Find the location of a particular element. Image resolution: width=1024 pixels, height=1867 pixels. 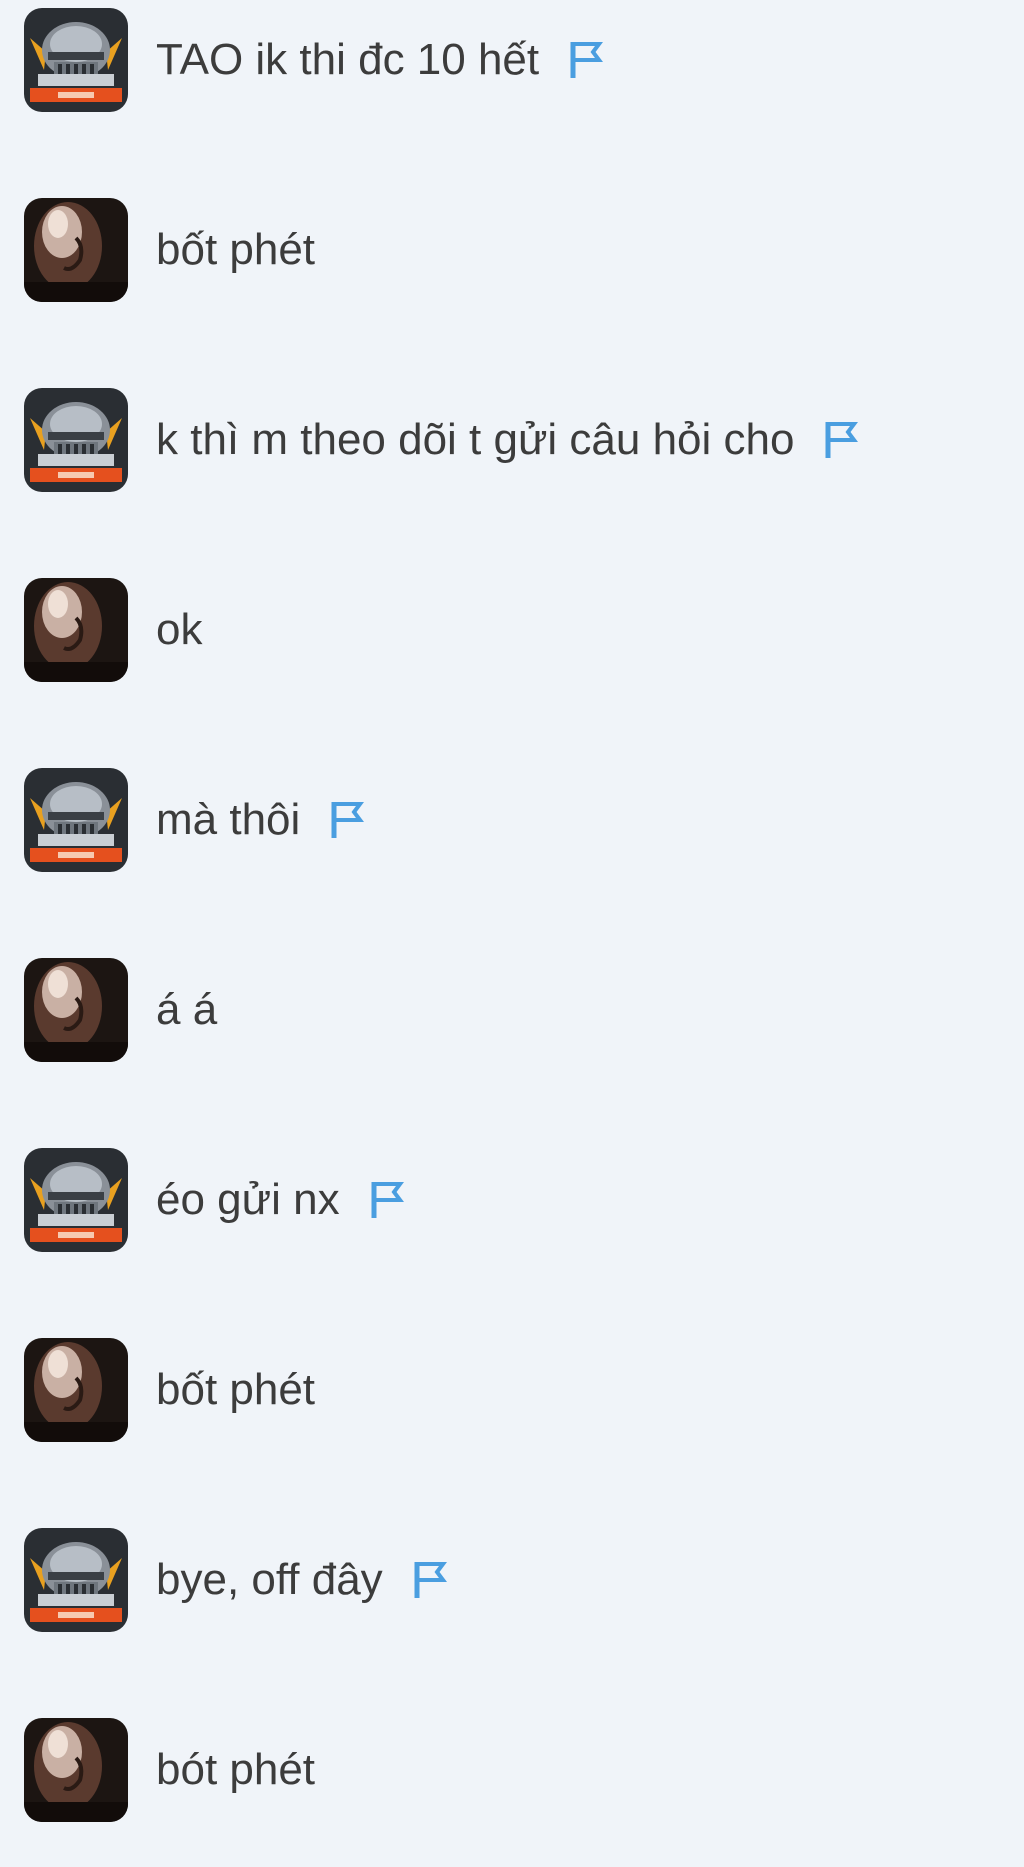

message-text: k thì m theo dõi t gửi câu hỏi cho is located at coordinates (475, 439).